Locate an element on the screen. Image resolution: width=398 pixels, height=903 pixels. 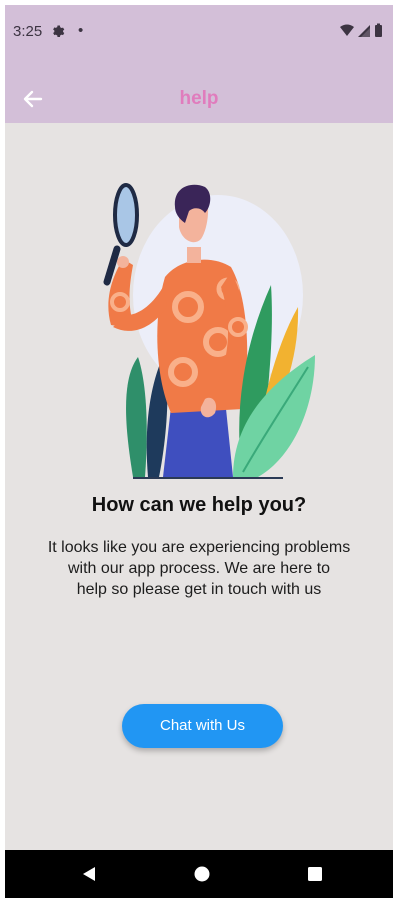
status-bar: 3:25 • is located at coordinates (199, 30).